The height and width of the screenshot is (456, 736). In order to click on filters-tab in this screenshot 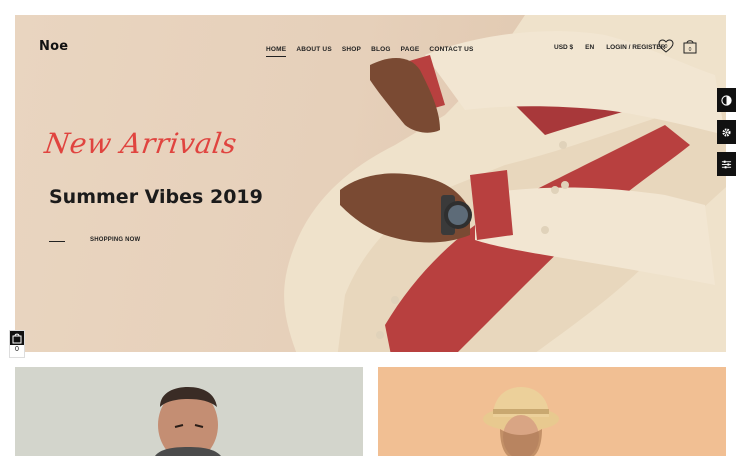, I will do `click(726, 164)`.